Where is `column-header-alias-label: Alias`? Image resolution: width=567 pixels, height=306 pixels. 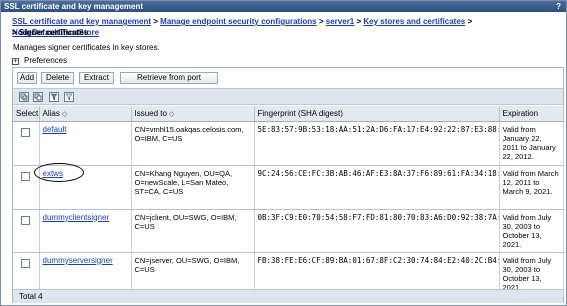 column-header-alias-label: Alias is located at coordinates (51, 113).